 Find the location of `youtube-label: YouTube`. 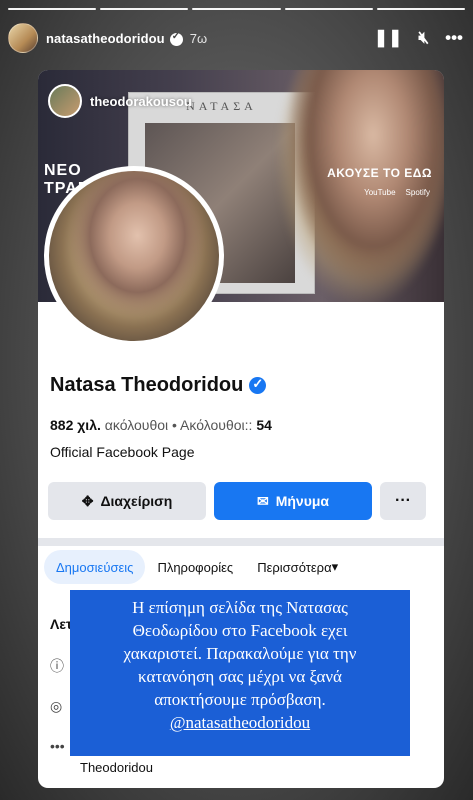

youtube-label: YouTube is located at coordinates (380, 192).